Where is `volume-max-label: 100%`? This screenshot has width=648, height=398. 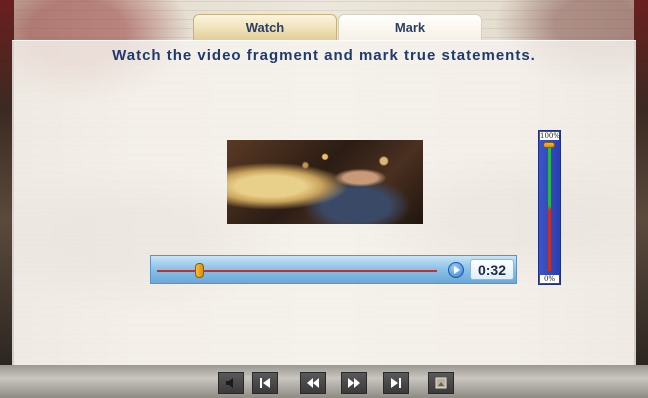
volume-max-label: 100% is located at coordinates (550, 136).